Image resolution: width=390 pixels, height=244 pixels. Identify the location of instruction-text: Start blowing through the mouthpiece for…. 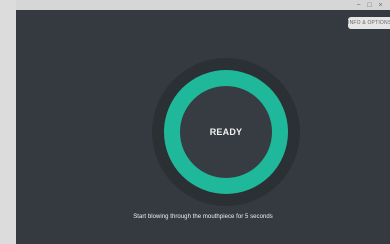
(203, 217).